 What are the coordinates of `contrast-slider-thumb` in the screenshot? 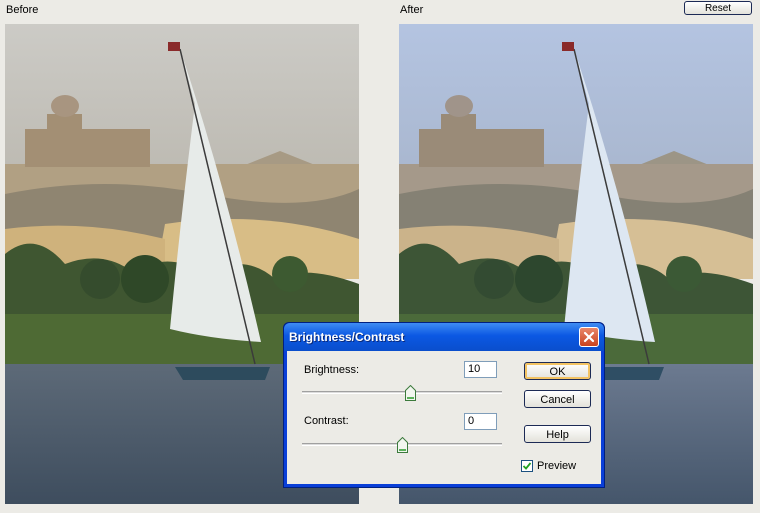 It's located at (402, 444).